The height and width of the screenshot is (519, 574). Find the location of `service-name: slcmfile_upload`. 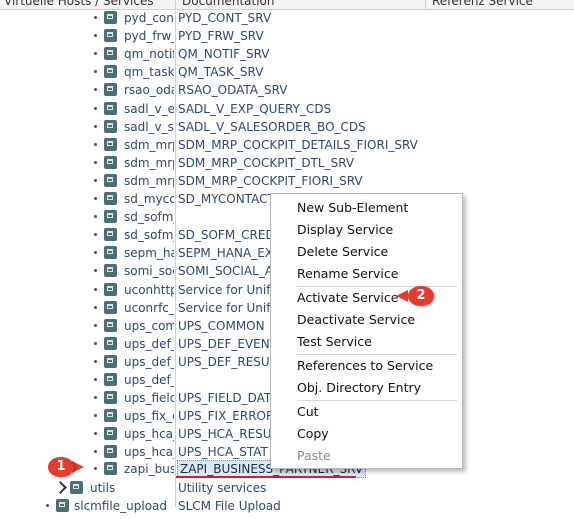

service-name: slcmfile_upload is located at coordinates (124, 506).